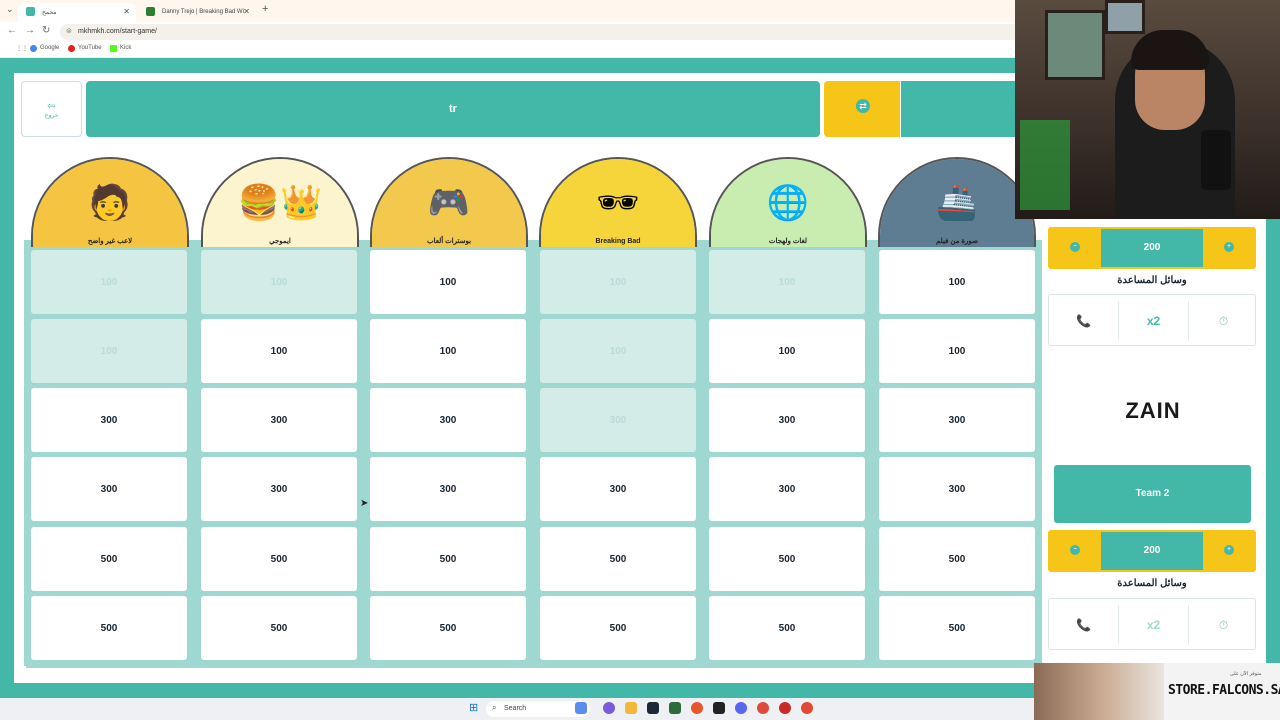 The width and height of the screenshot is (1280, 720). Describe the element at coordinates (540, 32) in the screenshot. I see `address-bar: ⊜ mkhmkh.com/start-game/` at that location.